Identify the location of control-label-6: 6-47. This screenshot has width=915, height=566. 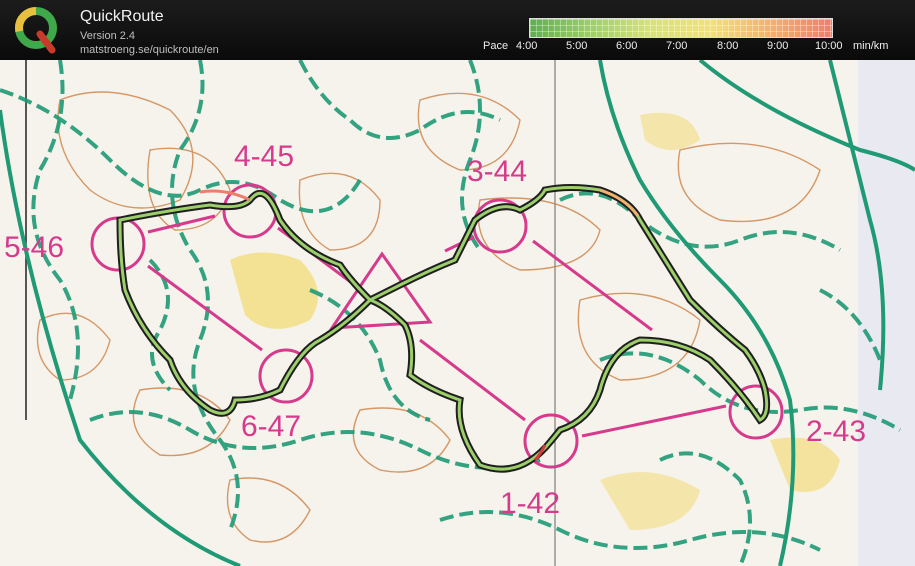
(271, 426).